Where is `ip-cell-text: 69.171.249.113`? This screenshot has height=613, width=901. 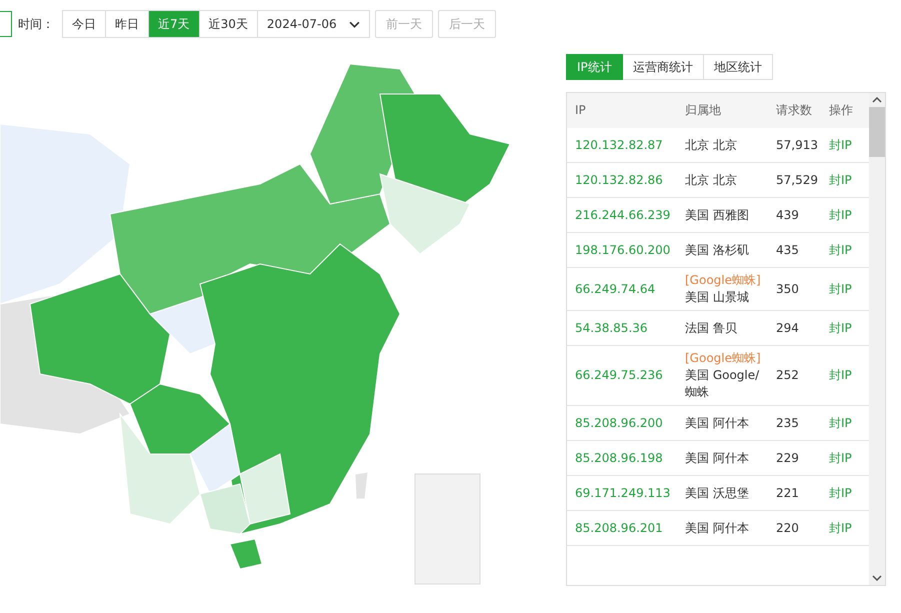 ip-cell-text: 69.171.249.113 is located at coordinates (623, 493).